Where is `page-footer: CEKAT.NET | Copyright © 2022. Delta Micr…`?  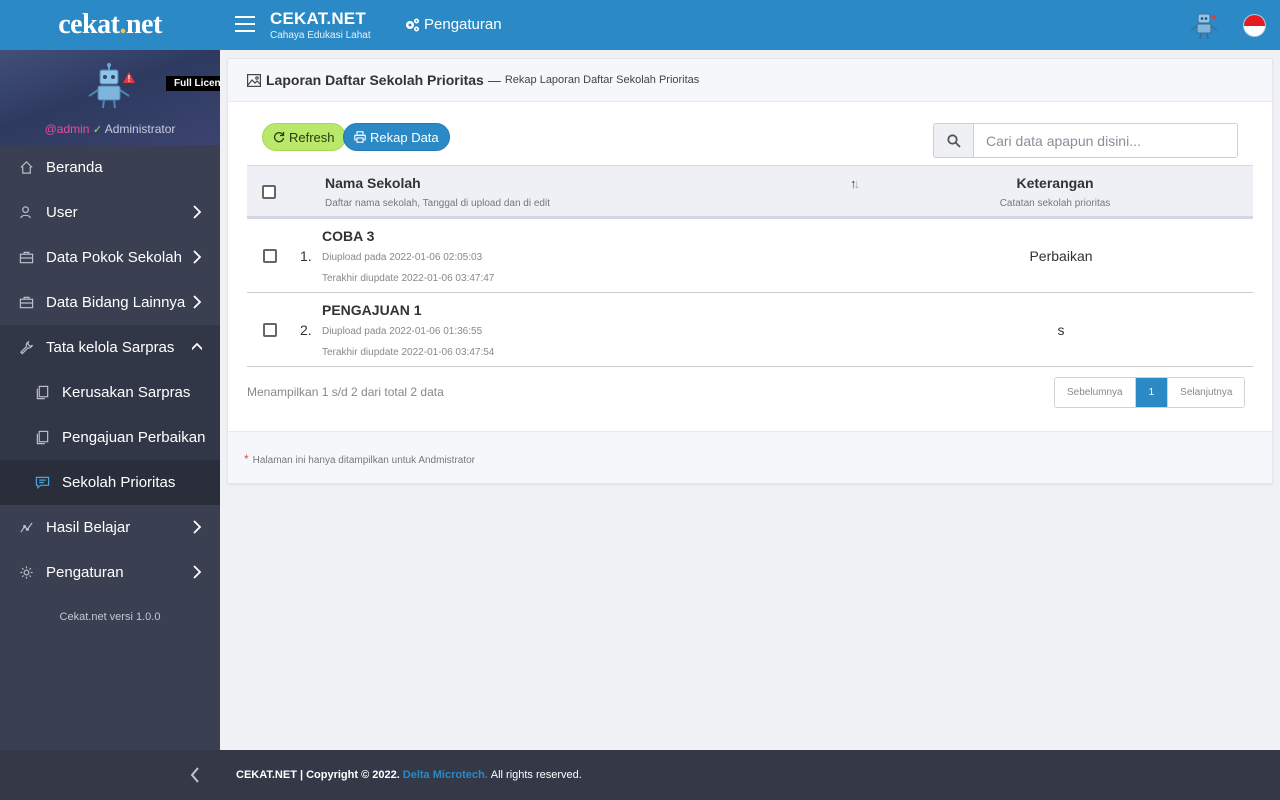
page-footer: CEKAT.NET | Copyright © 2022. Delta Micr… is located at coordinates (750, 775).